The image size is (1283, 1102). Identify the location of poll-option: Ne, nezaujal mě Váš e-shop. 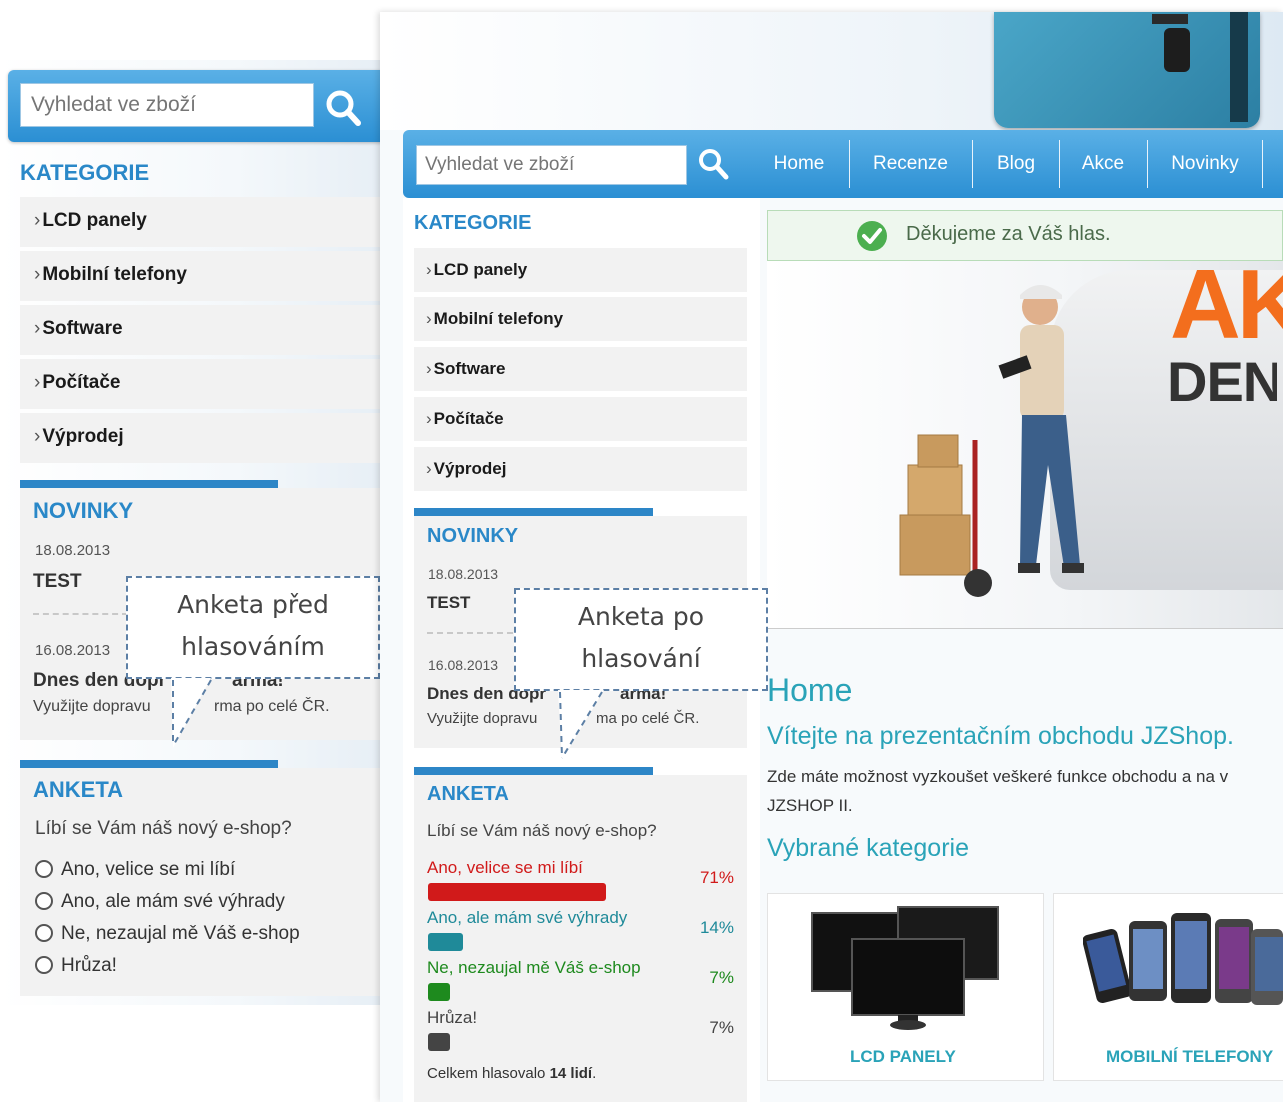
(167, 934).